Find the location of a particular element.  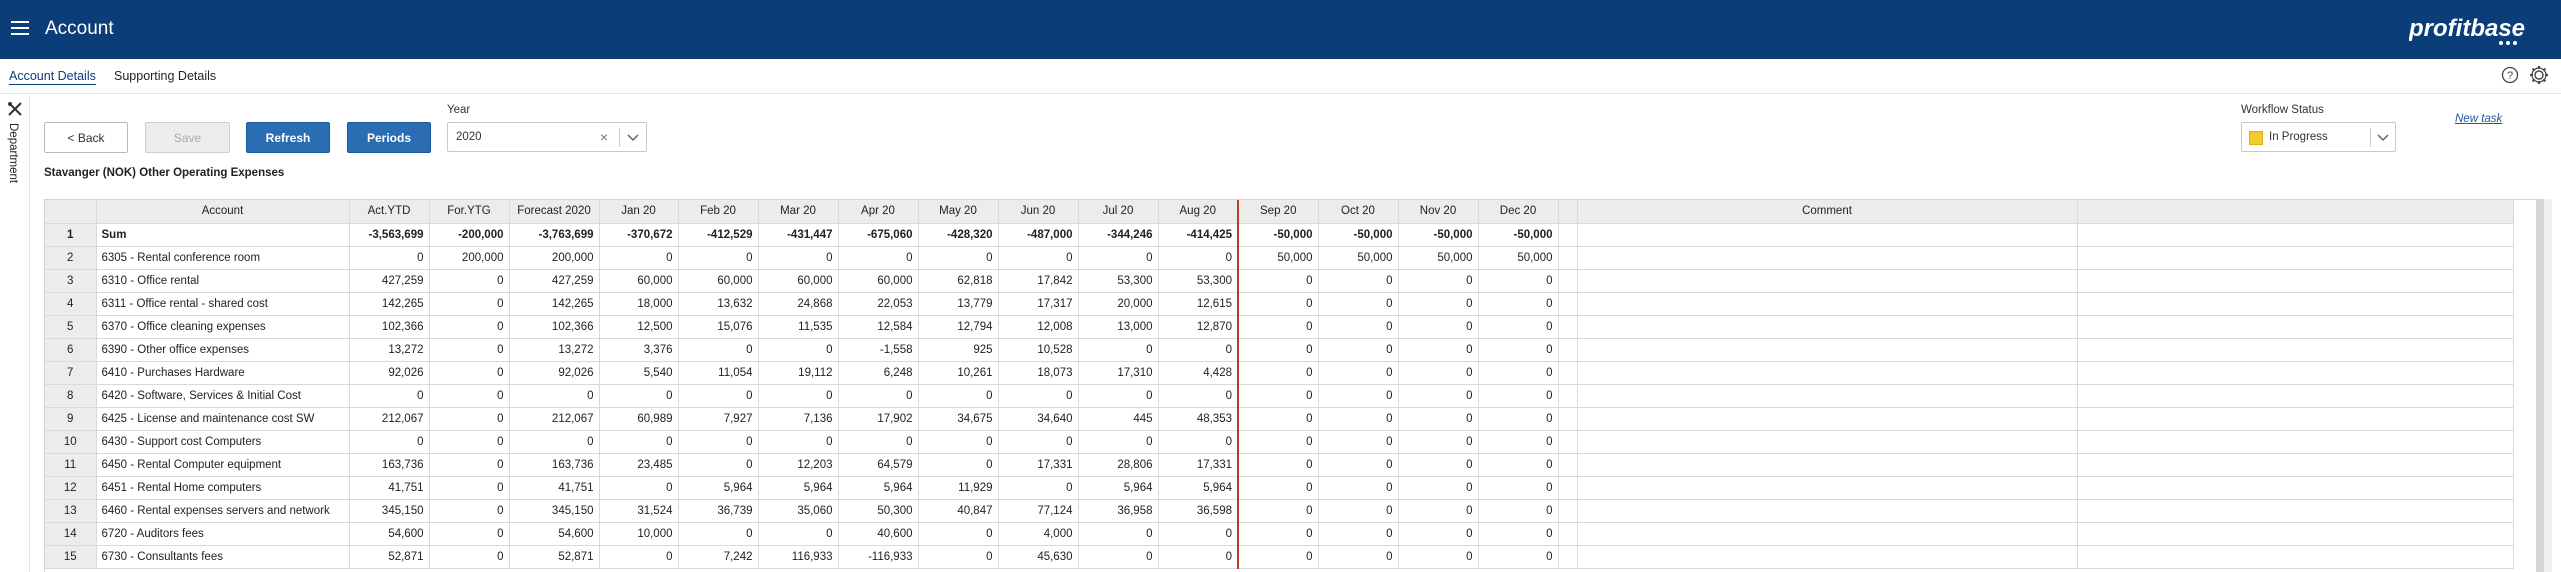

column-header is located at coordinates (1568, 212).